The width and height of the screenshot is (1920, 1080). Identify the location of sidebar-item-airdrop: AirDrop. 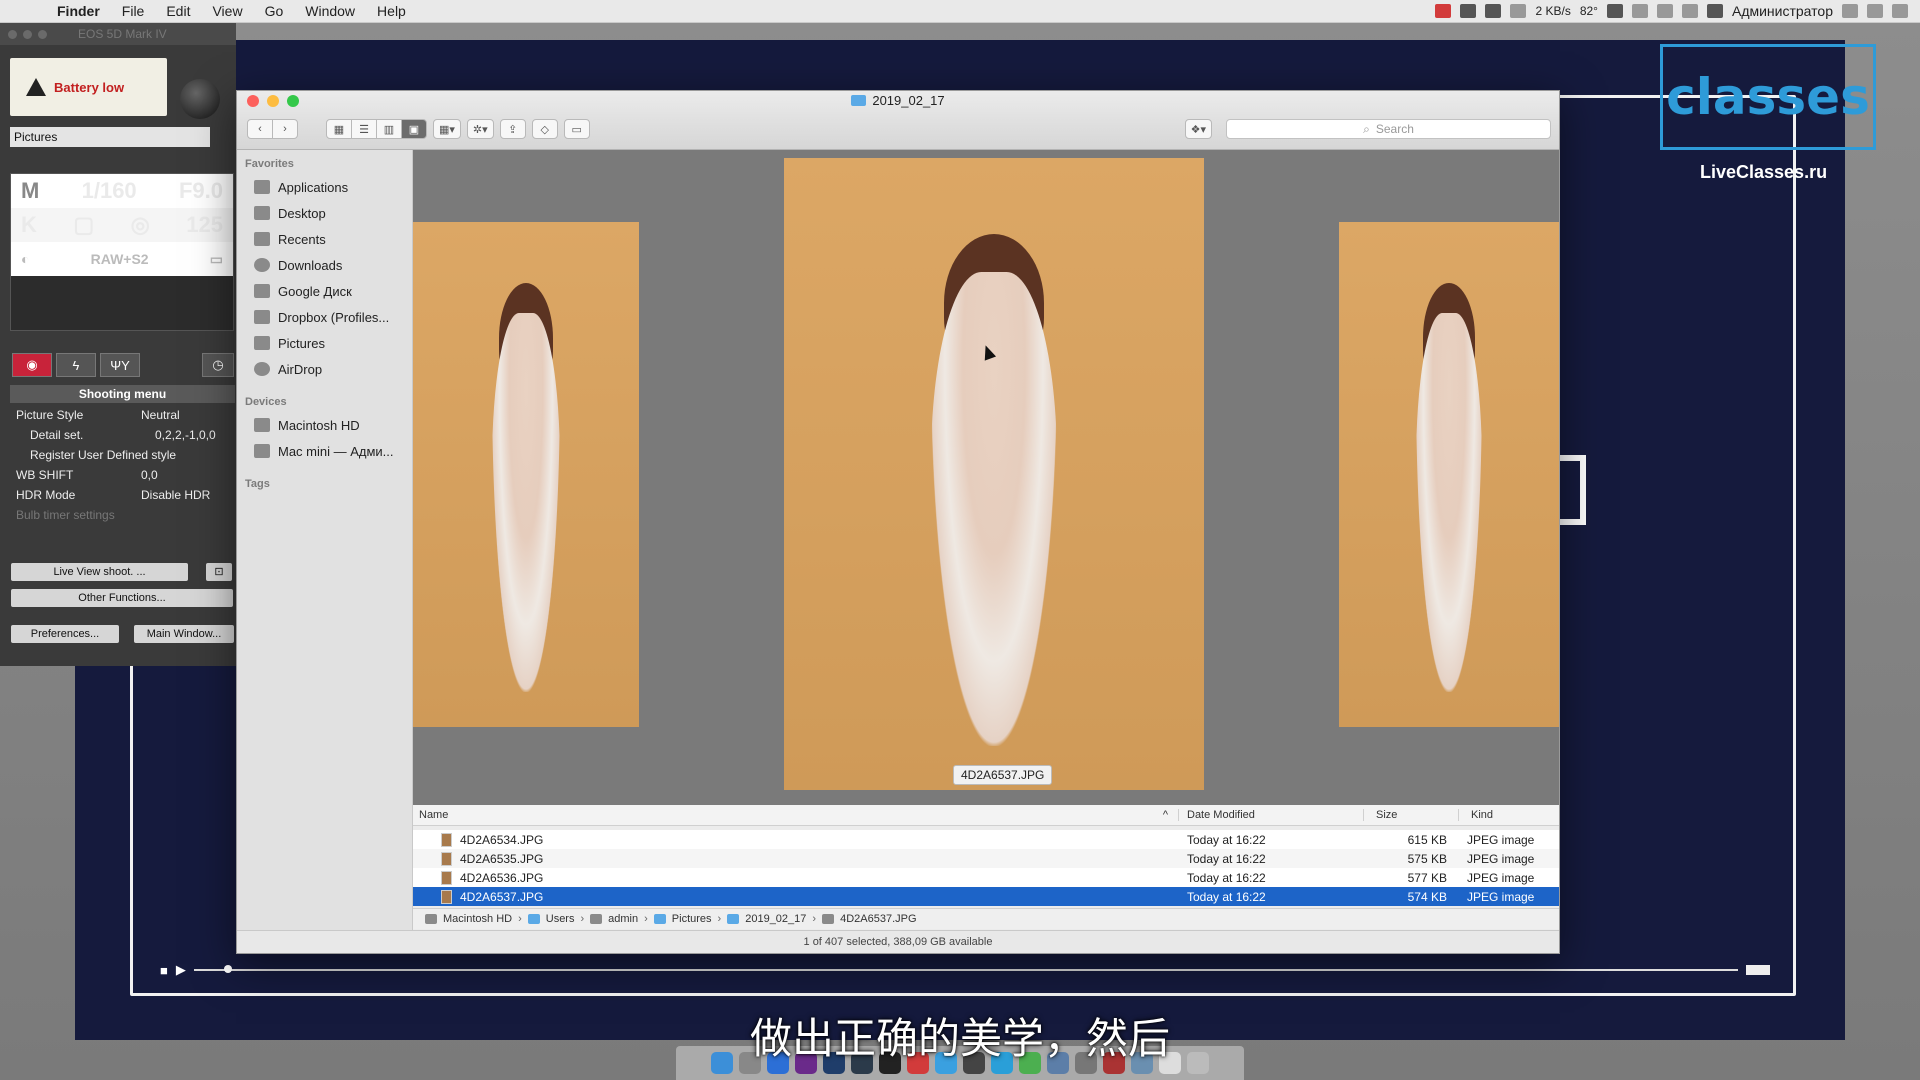
(324, 369).